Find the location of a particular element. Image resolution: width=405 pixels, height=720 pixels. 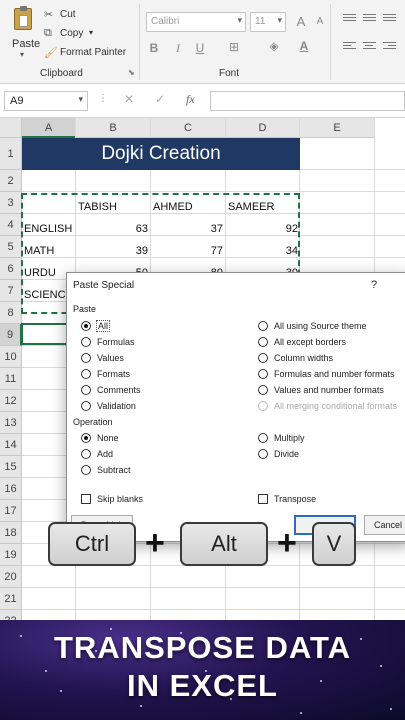

align-bottom-icon is located at coordinates (389, 18).